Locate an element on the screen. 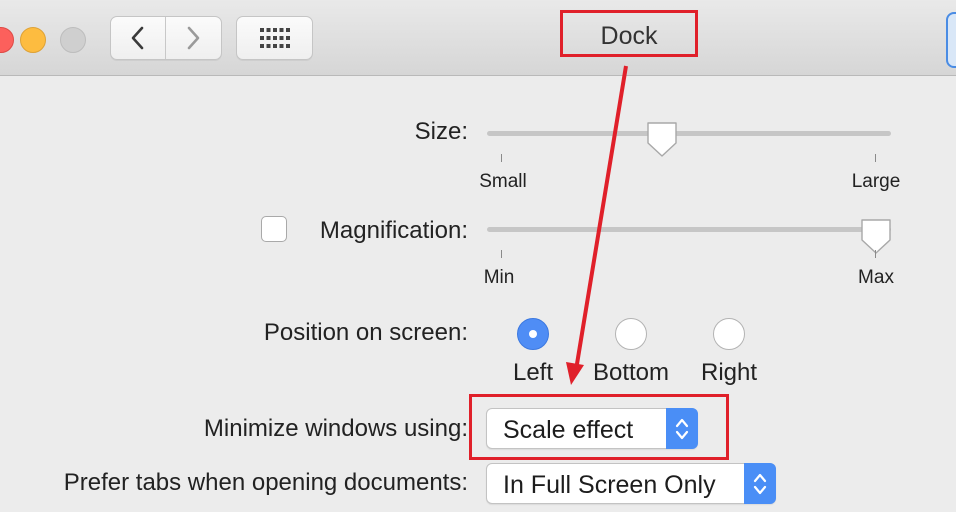 The height and width of the screenshot is (512, 956). forward-button is located at coordinates (193, 38).